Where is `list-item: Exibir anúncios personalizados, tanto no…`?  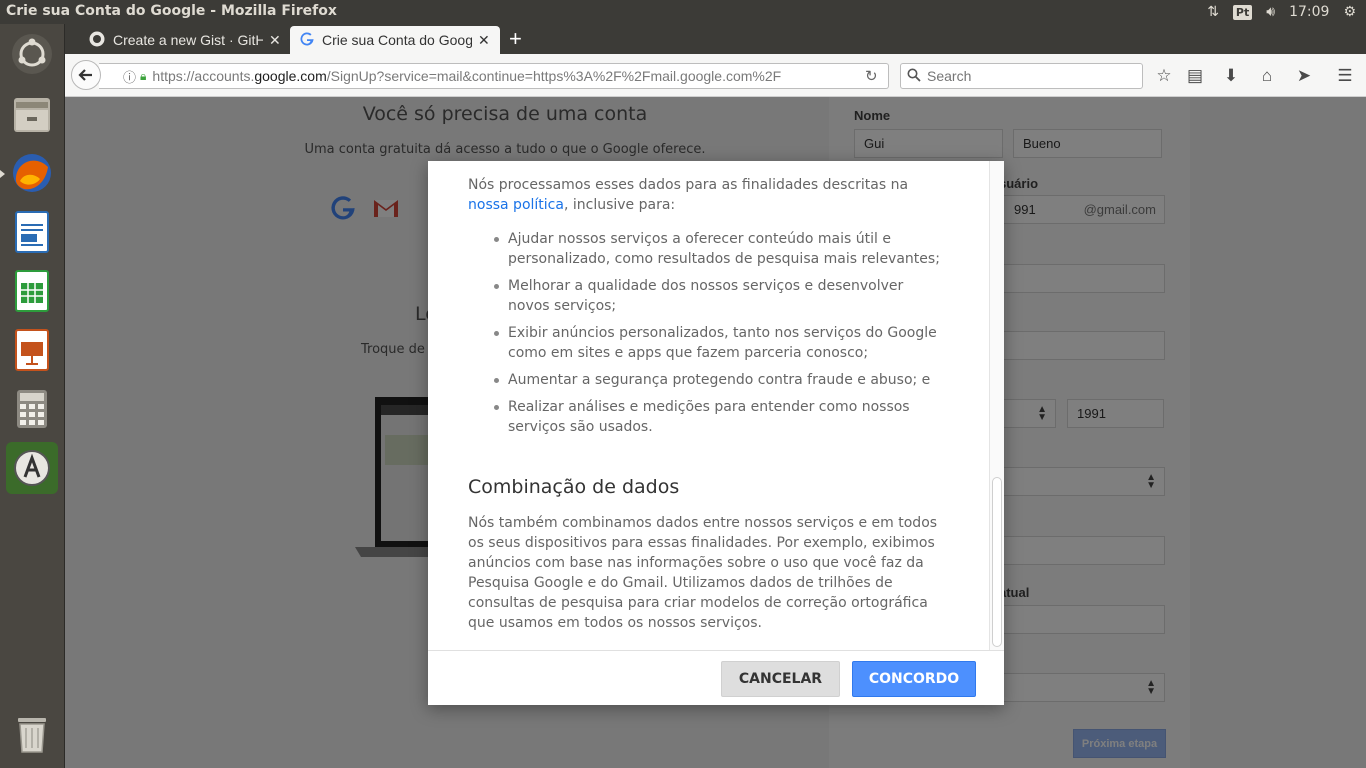
list-item: Exibir anúncios personalizados, tanto no… is located at coordinates (721, 343).